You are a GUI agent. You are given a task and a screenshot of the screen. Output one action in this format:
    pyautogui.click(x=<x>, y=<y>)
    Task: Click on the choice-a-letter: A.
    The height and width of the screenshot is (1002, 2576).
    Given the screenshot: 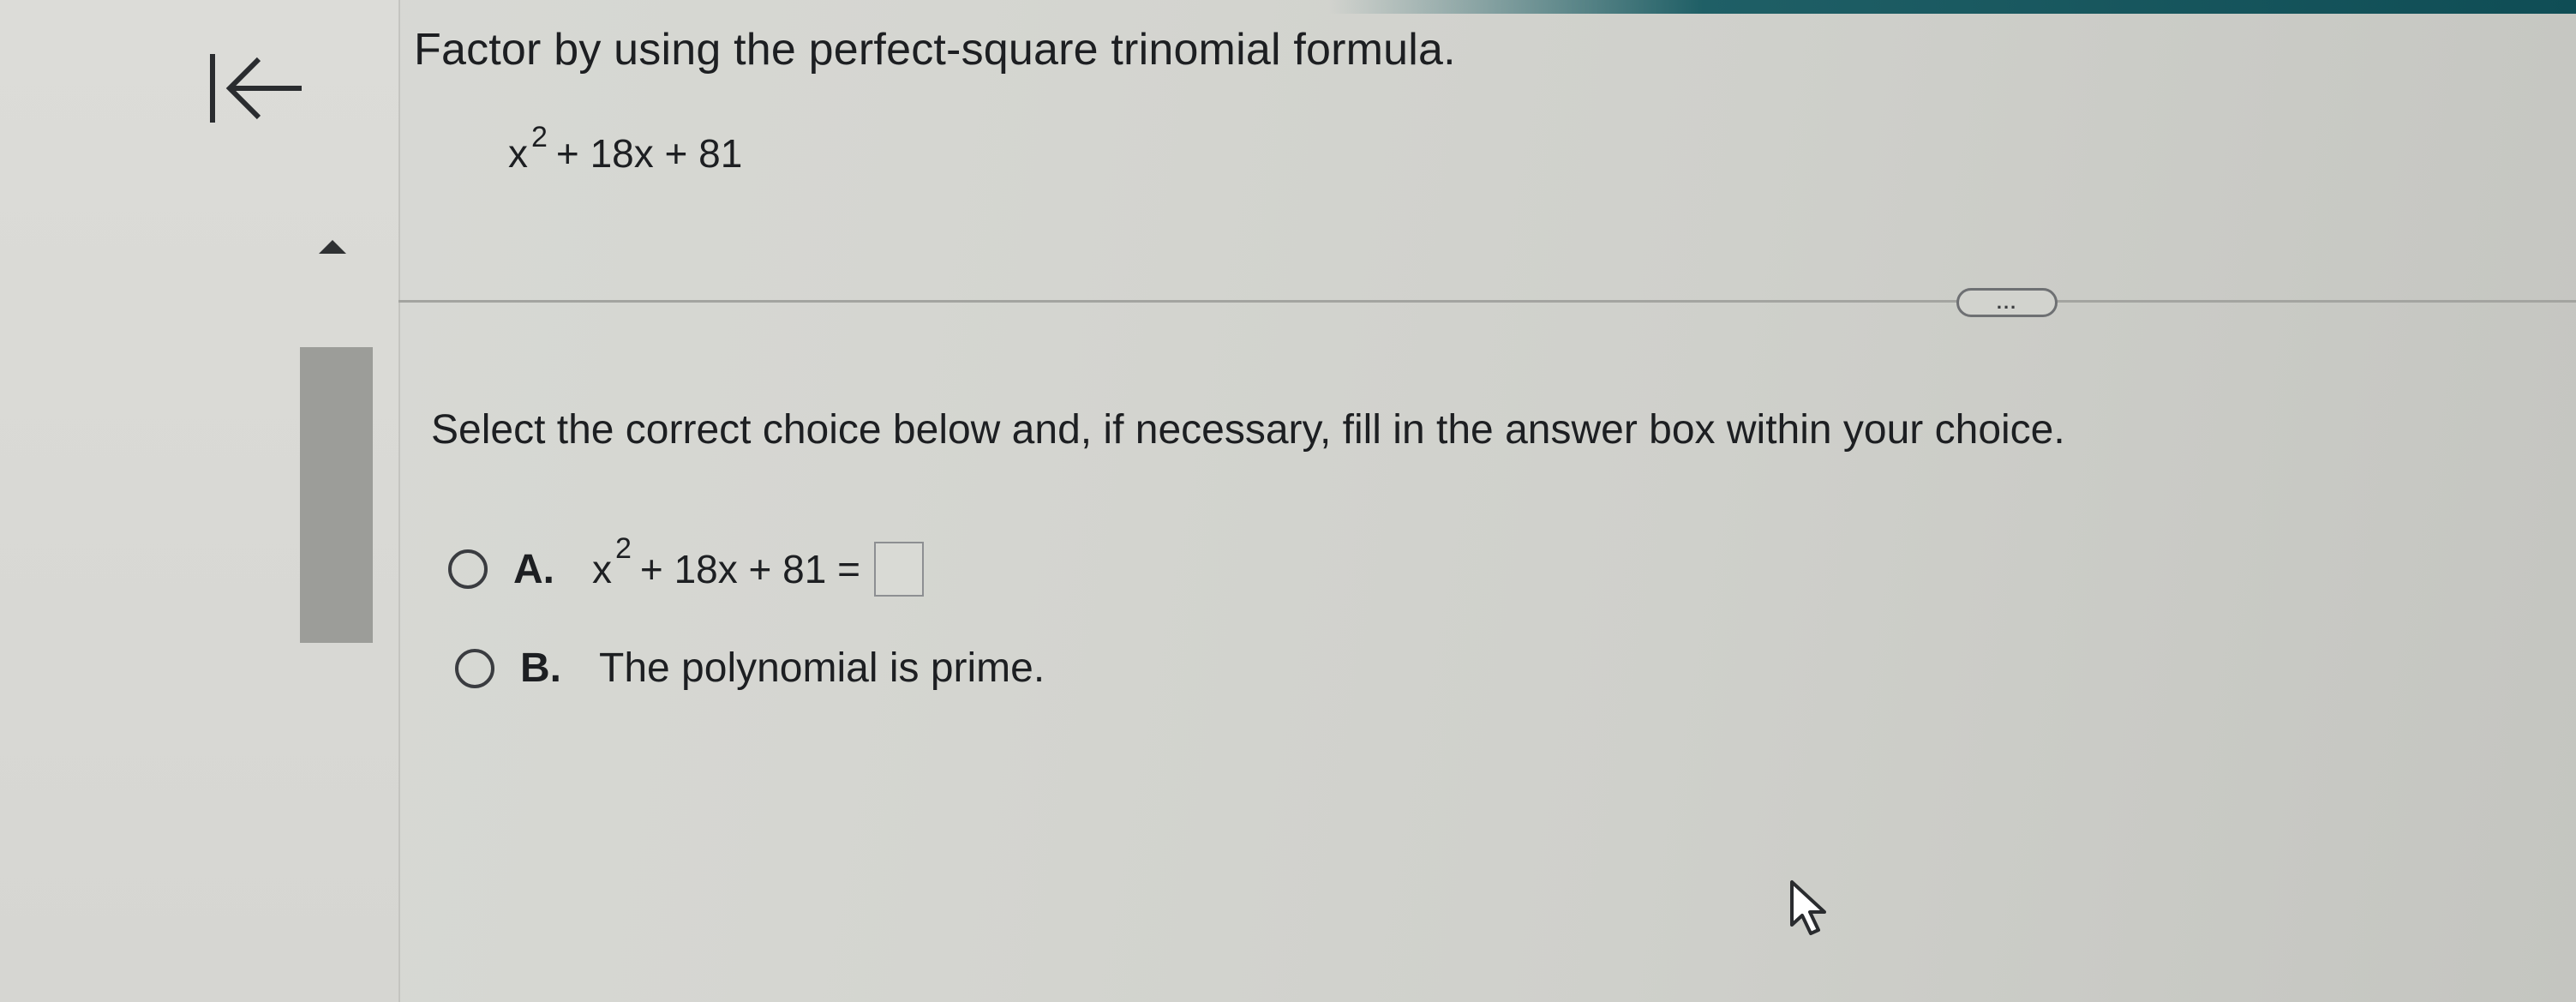 What is the action you would take?
    pyautogui.click(x=533, y=569)
    